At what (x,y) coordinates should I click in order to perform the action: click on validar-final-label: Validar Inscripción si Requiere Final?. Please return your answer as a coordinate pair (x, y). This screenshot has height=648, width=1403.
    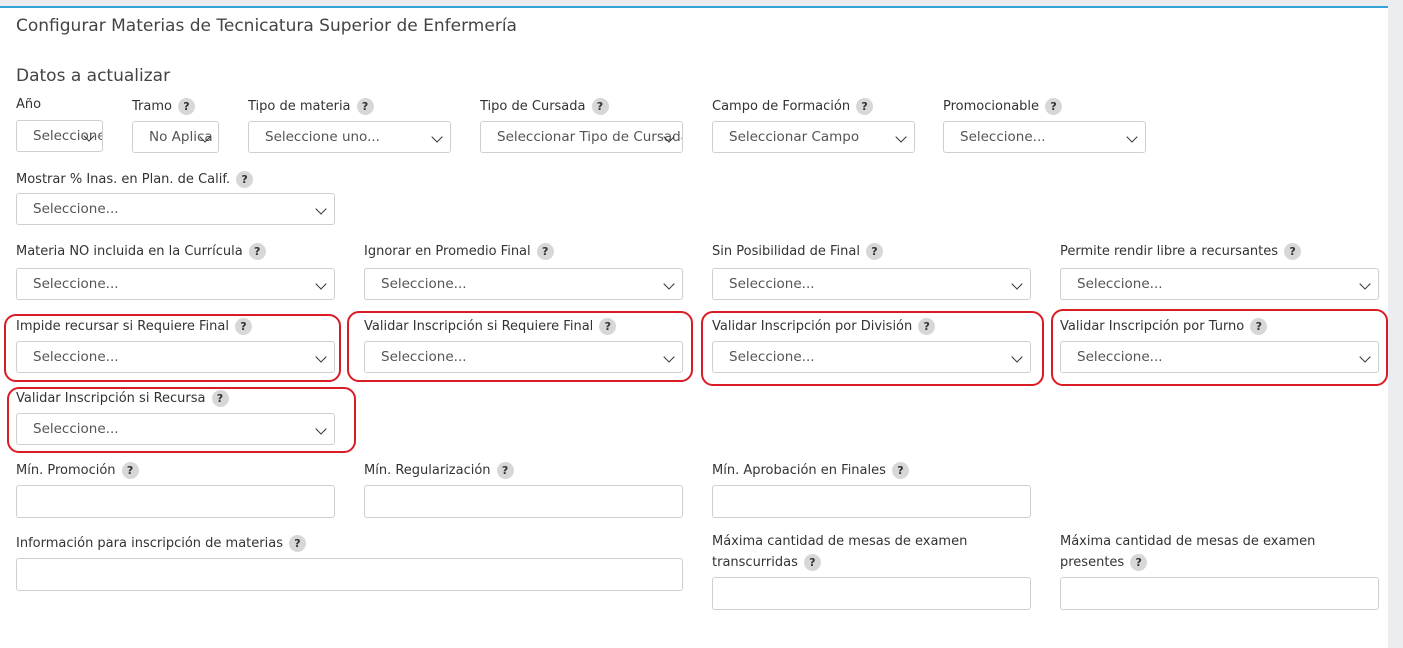
    Looking at the image, I should click on (490, 327).